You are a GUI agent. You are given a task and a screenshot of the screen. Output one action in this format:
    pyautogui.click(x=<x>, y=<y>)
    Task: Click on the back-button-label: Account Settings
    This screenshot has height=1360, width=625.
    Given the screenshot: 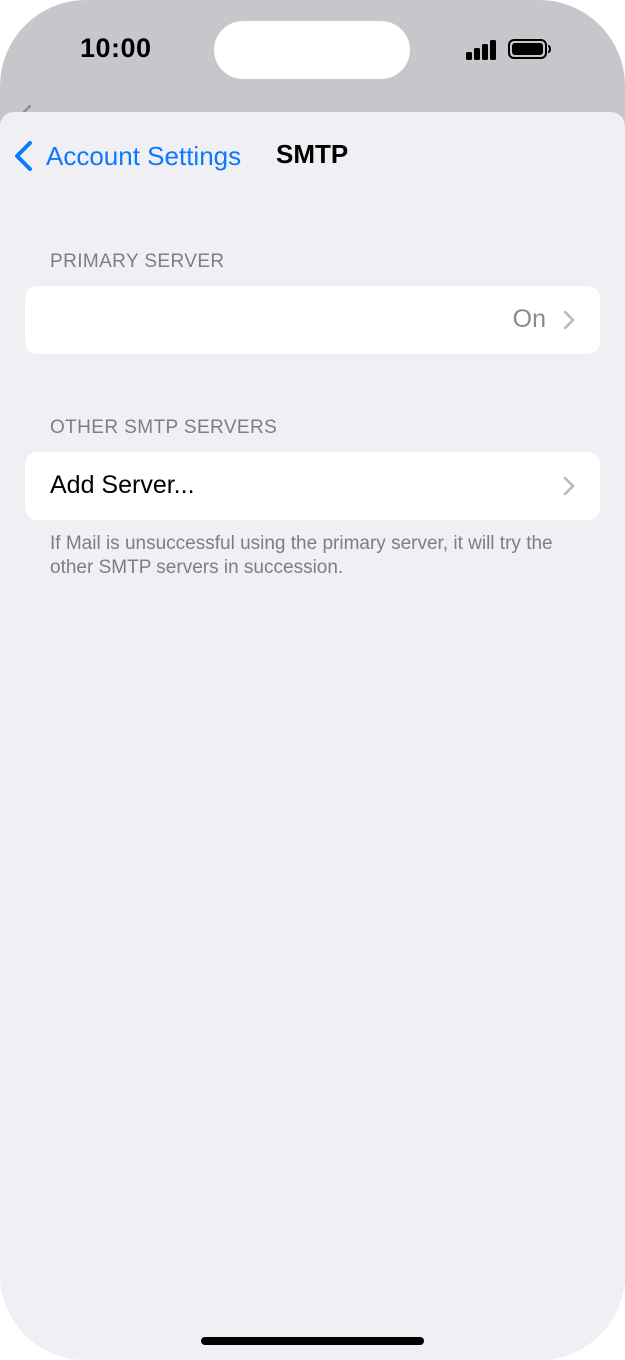 What is the action you would take?
    pyautogui.click(x=144, y=155)
    